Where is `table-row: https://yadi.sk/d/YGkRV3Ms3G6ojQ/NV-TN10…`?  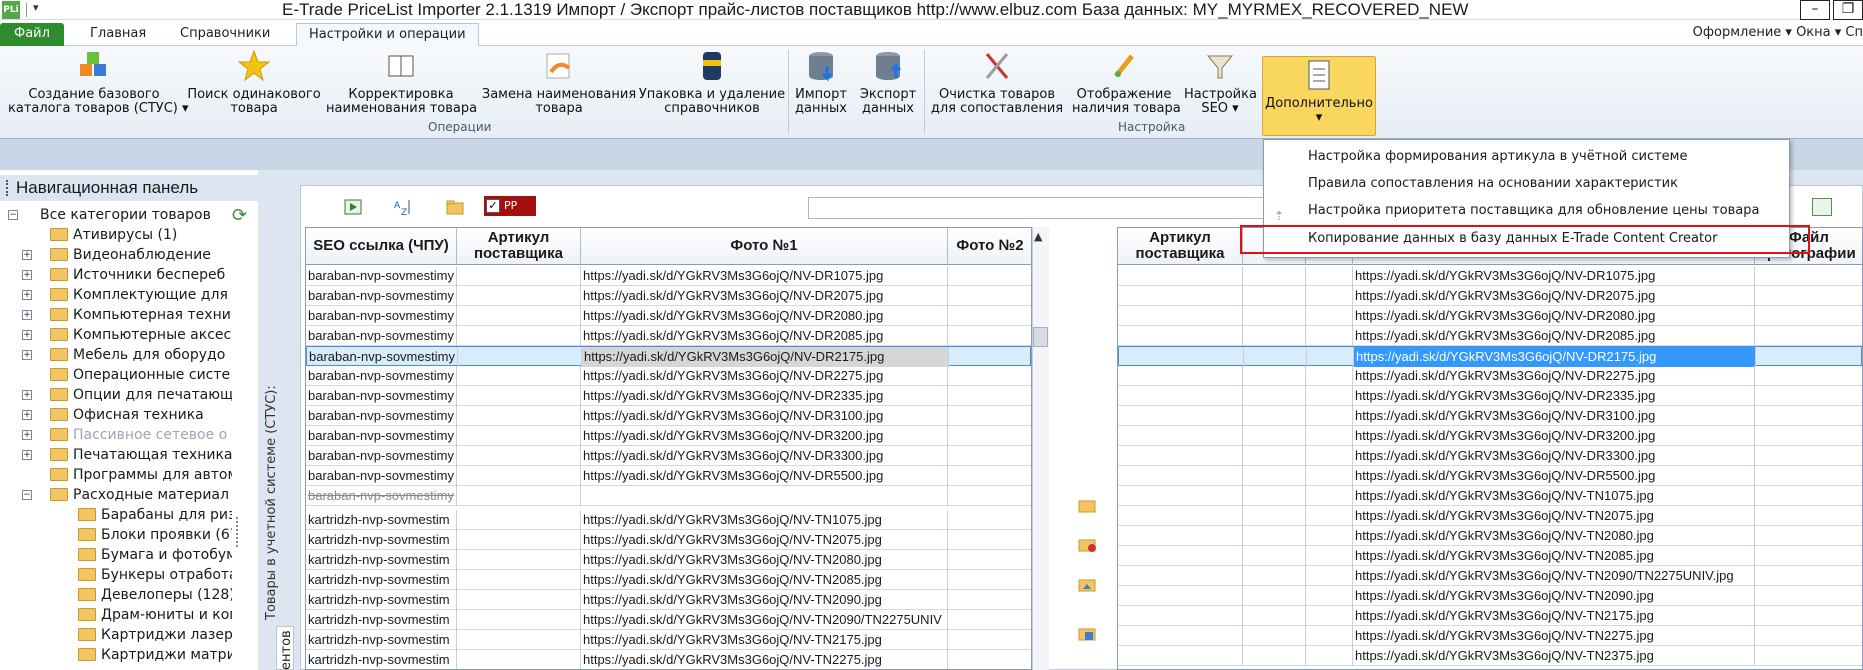
table-row: https://yadi.sk/d/YGkRV3Ms3G6ojQ/NV-TN10… is located at coordinates (1490, 496).